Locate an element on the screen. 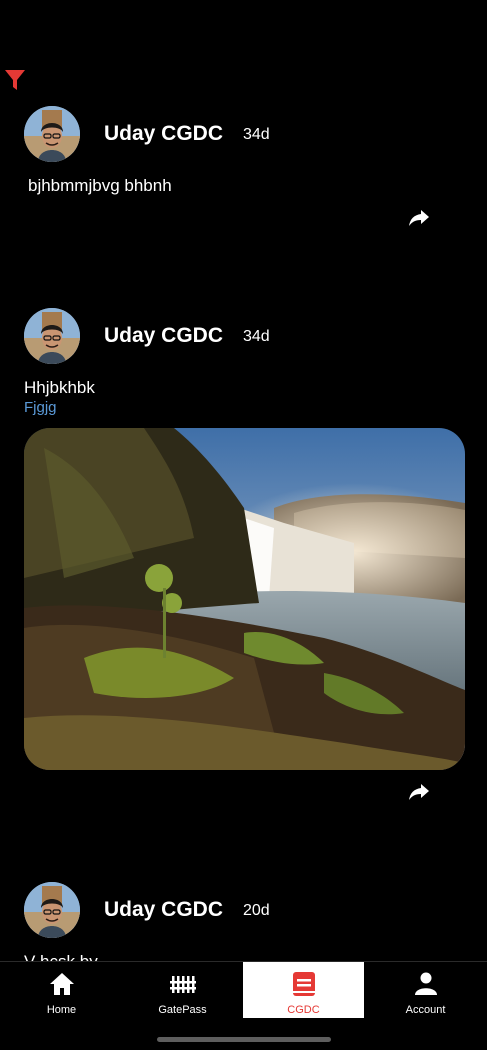 The width and height of the screenshot is (487, 1050). post-text: Hhjbkhbk is located at coordinates (59, 387).